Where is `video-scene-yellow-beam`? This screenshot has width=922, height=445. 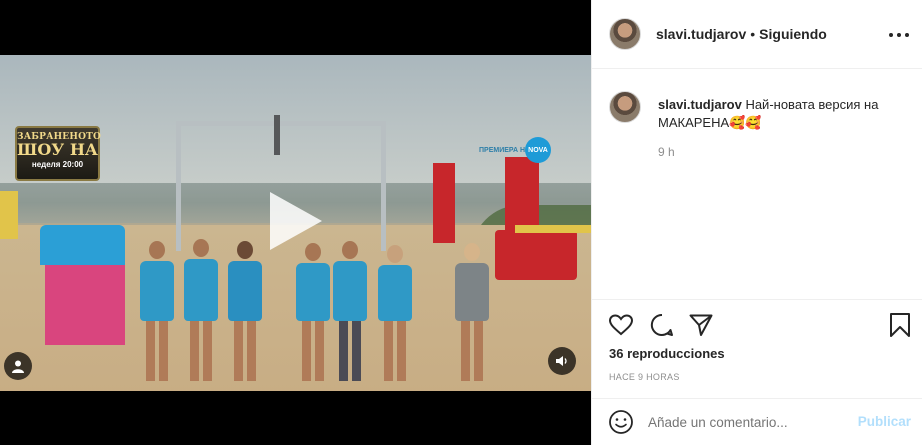
video-scene-yellow-beam is located at coordinates (553, 229).